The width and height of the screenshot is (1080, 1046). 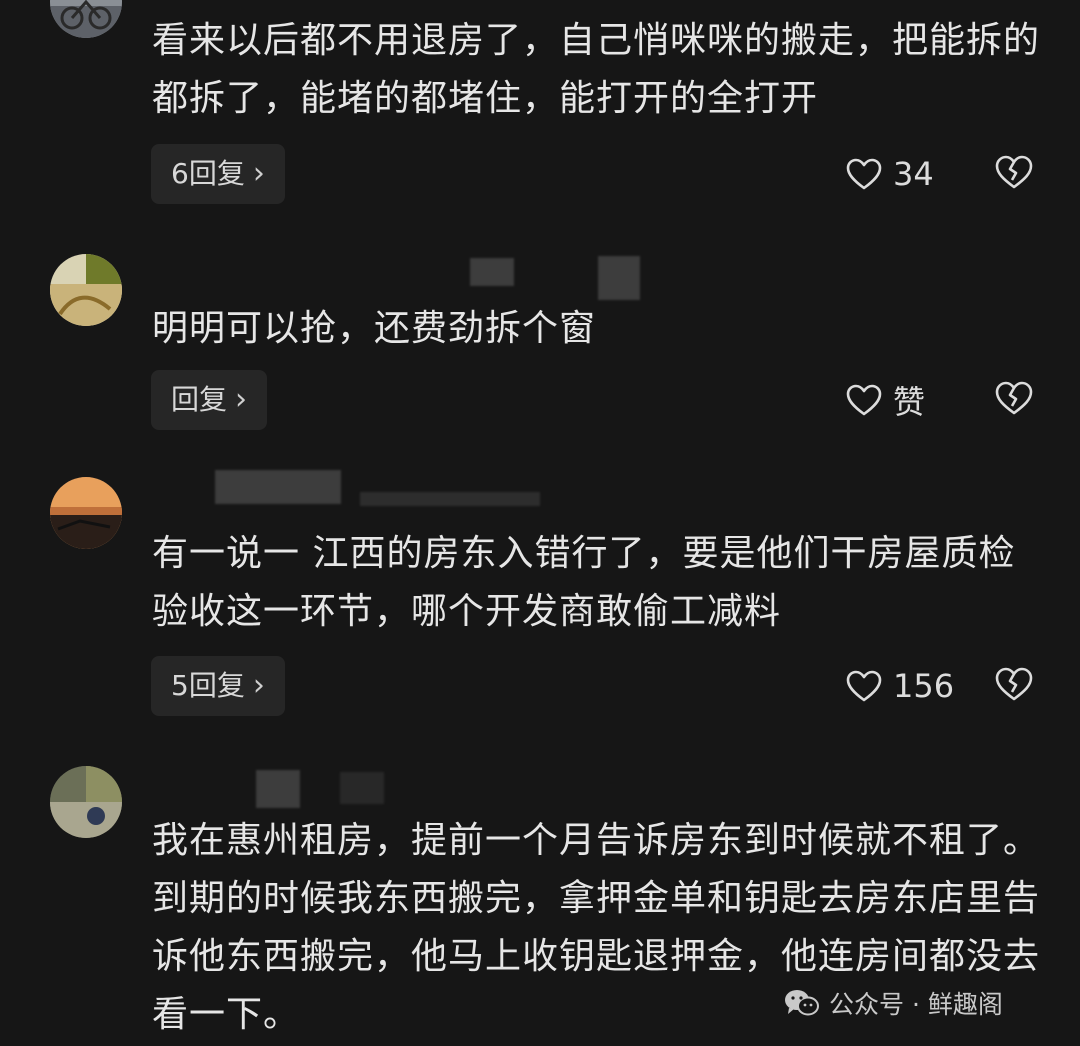 I want to click on comment-text: 明明可以抢，还费劲拆个窗, so click(x=374, y=328).